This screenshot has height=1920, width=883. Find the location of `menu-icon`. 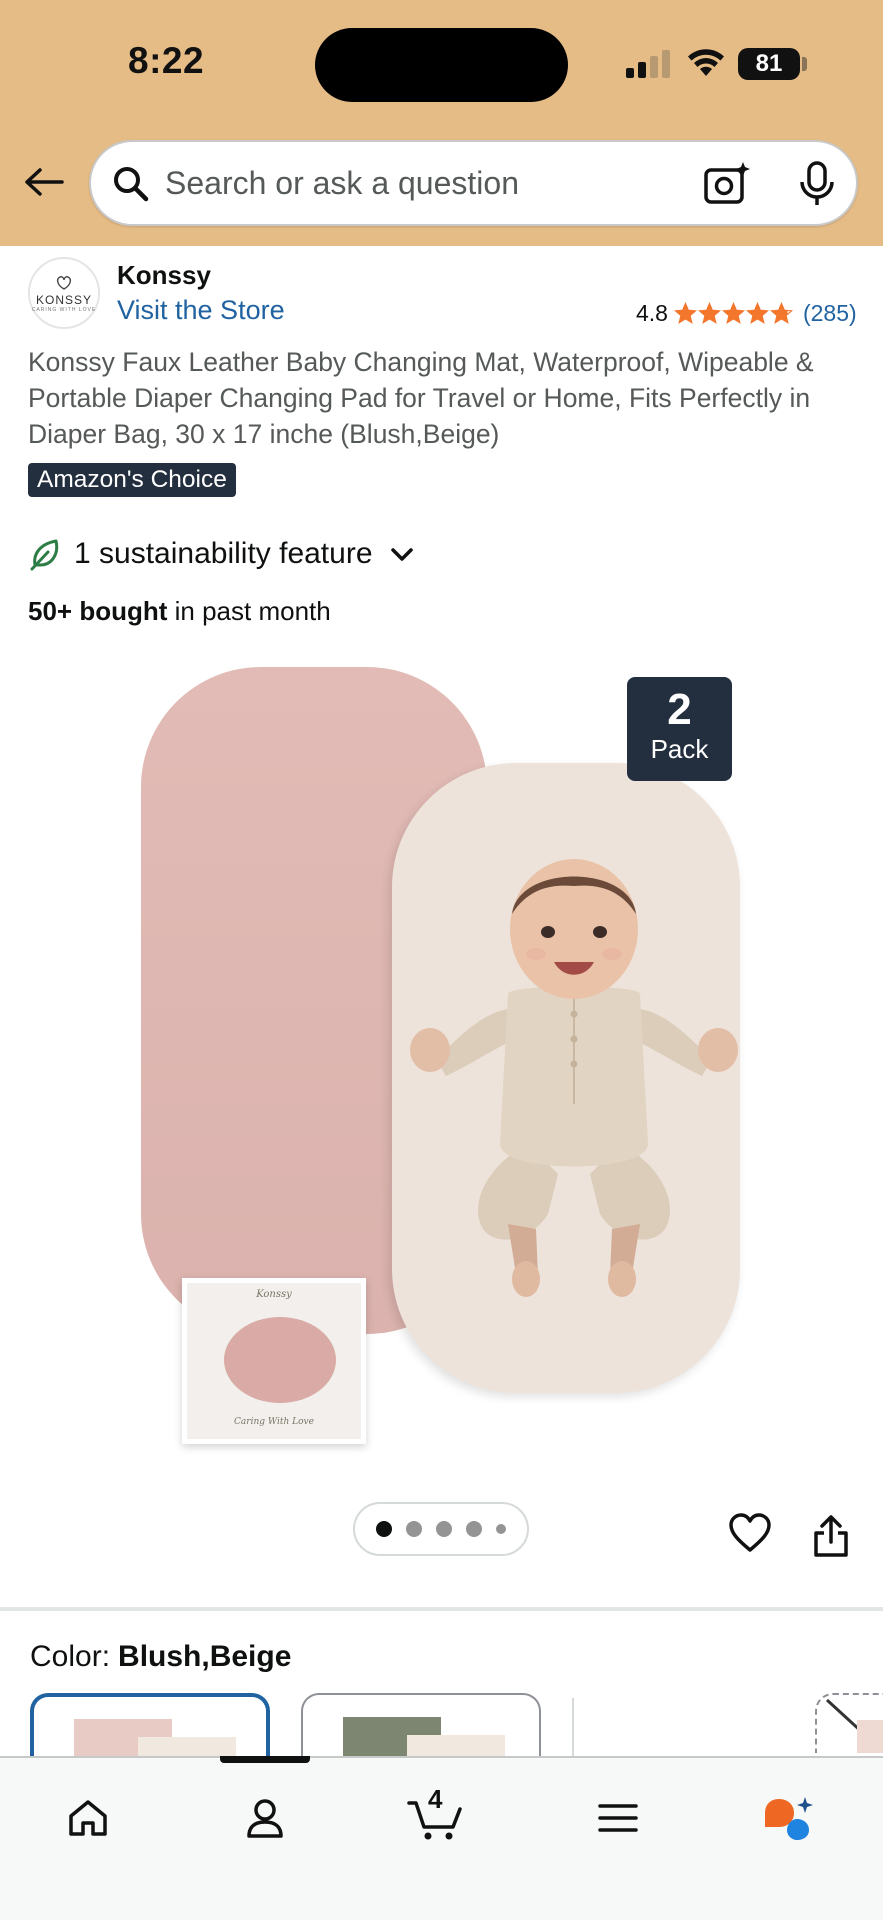

menu-icon is located at coordinates (618, 1818).